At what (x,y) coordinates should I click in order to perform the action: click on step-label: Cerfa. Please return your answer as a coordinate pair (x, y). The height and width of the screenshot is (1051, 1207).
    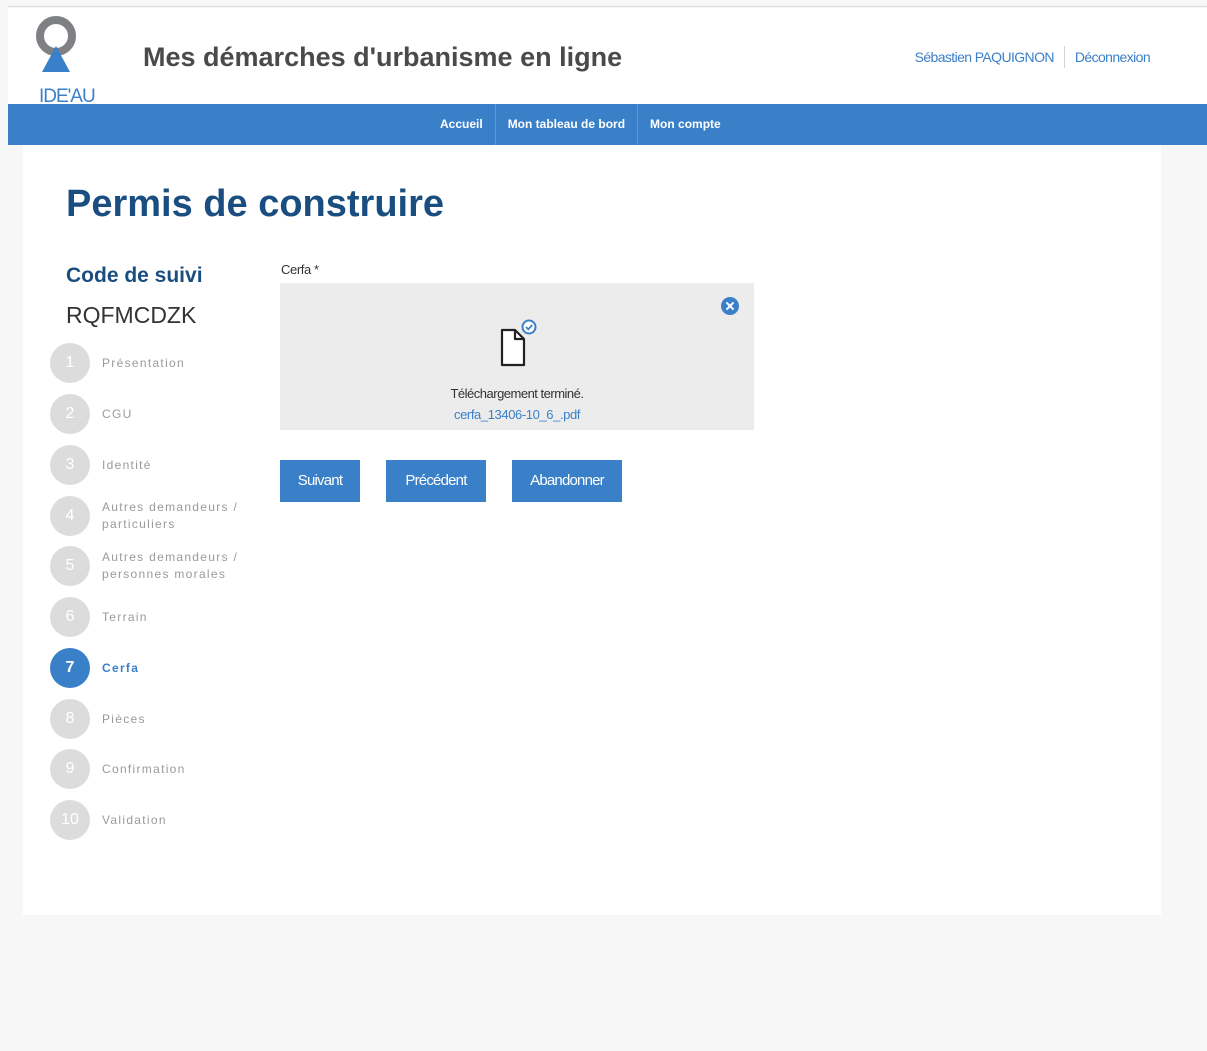
    Looking at the image, I should click on (121, 667).